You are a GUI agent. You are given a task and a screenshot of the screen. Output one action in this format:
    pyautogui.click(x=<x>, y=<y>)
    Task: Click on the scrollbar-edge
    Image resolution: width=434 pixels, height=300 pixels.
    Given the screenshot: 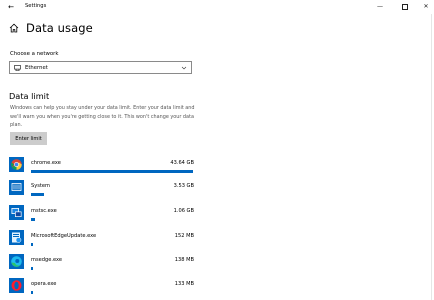 What is the action you would take?
    pyautogui.click(x=431, y=157)
    